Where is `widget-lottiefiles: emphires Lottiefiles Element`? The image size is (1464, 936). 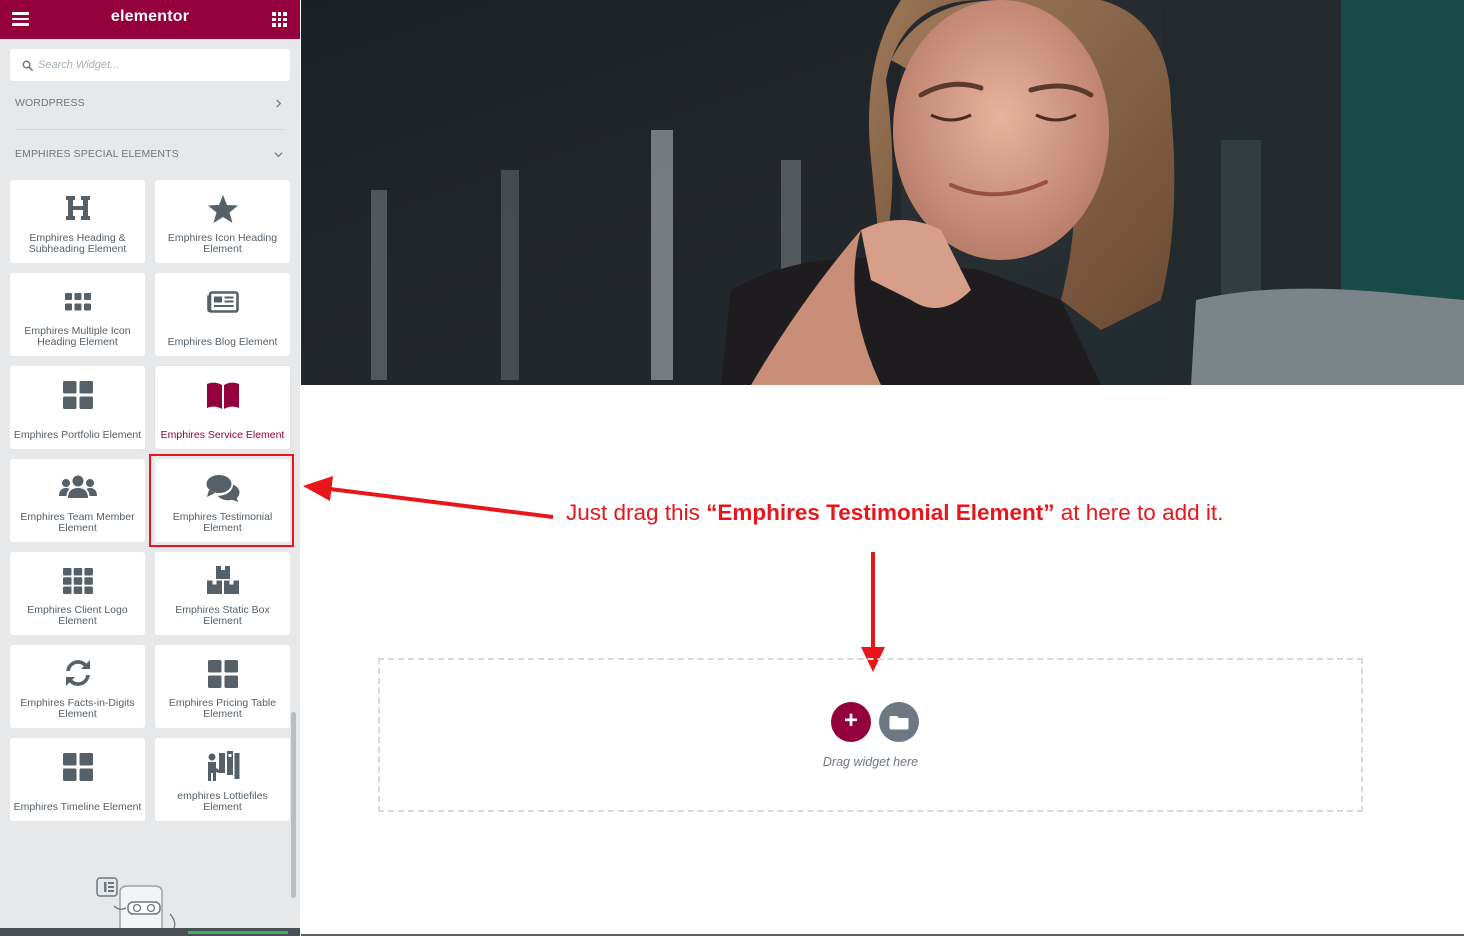 widget-lottiefiles: emphires Lottiefiles Element is located at coordinates (222, 779).